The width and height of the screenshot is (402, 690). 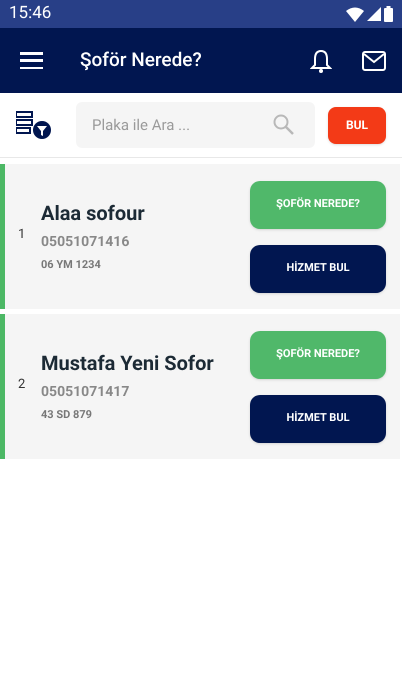 What do you see at coordinates (93, 213) in the screenshot?
I see `driver-name: Alaa sofour` at bounding box center [93, 213].